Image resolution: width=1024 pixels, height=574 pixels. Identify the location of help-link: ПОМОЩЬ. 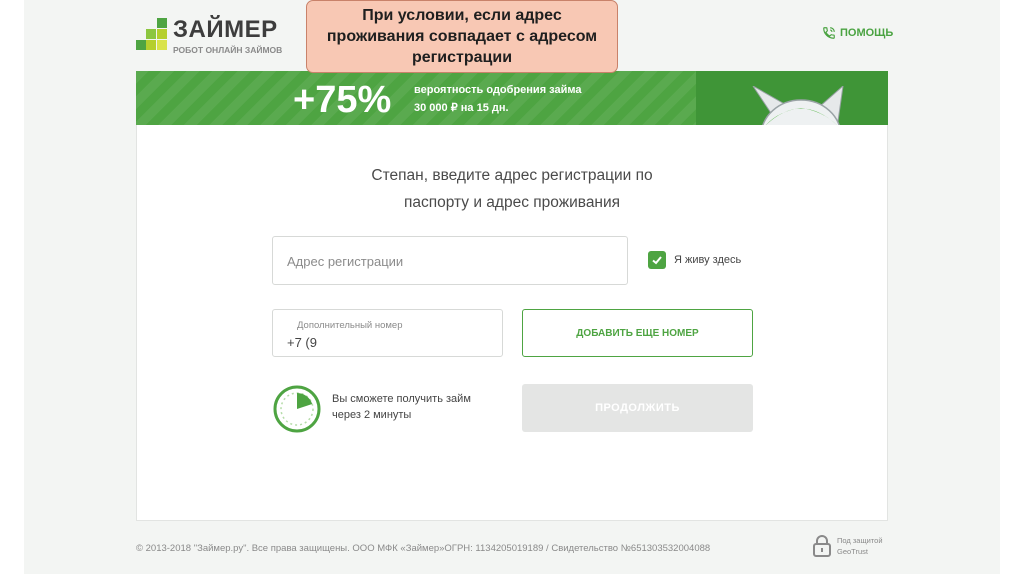
(857, 33).